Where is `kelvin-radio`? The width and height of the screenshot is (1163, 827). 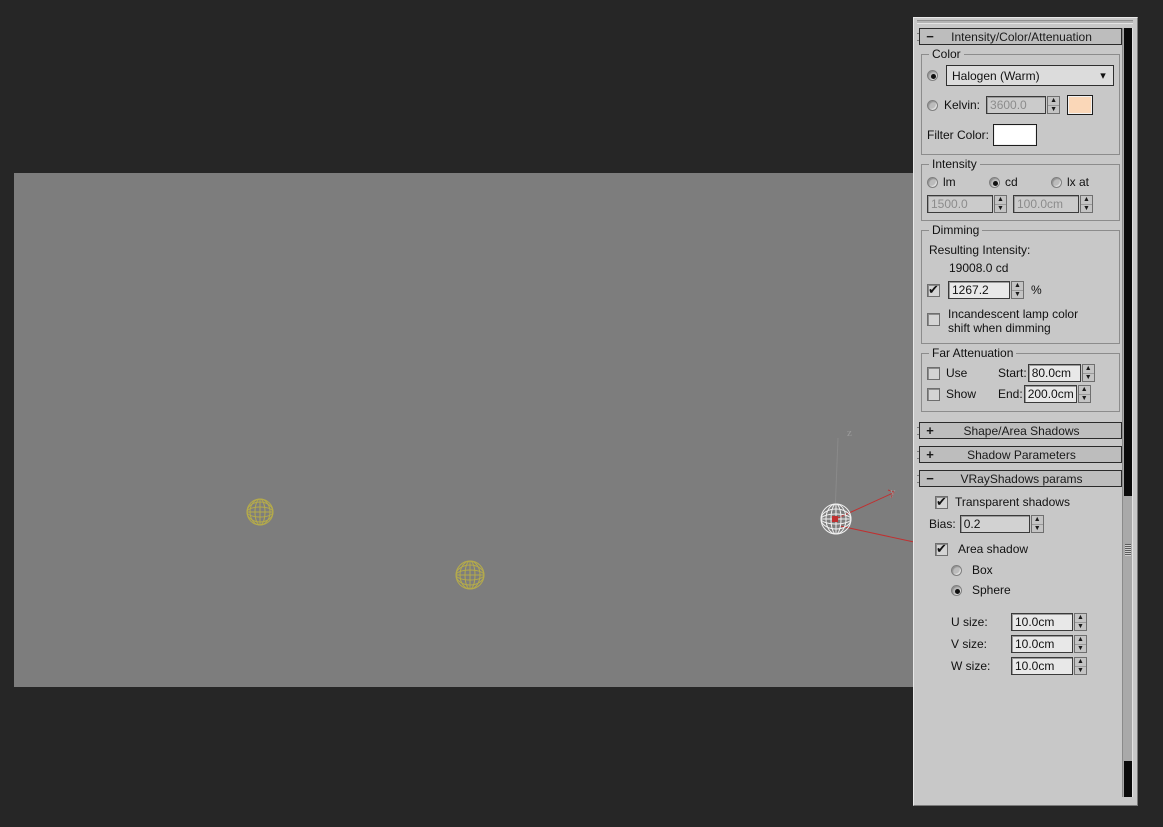 kelvin-radio is located at coordinates (932, 105).